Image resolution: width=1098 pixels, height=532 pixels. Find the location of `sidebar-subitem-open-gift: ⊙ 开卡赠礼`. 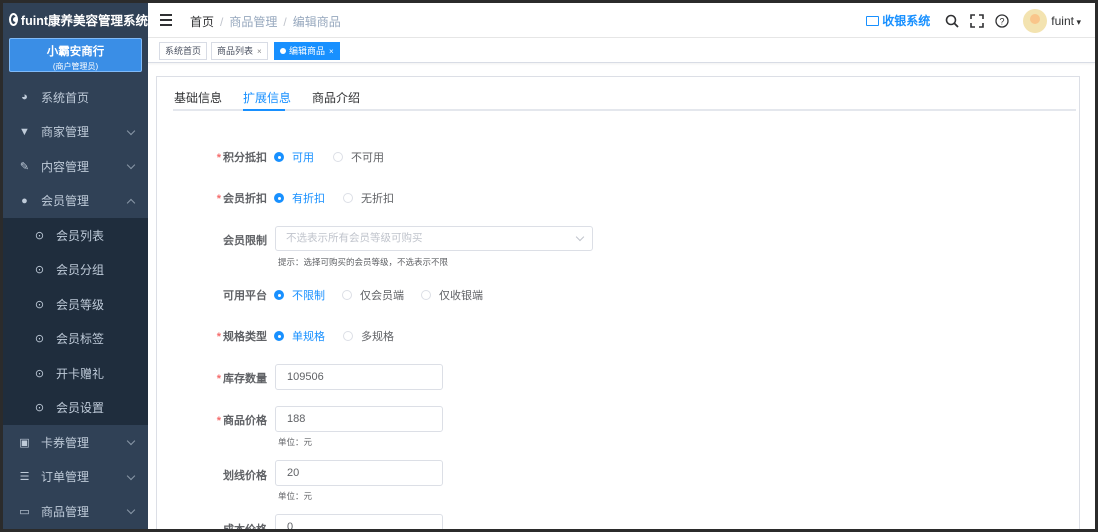

sidebar-subitem-open-gift: ⊙ 开卡赠礼 is located at coordinates (75, 373).